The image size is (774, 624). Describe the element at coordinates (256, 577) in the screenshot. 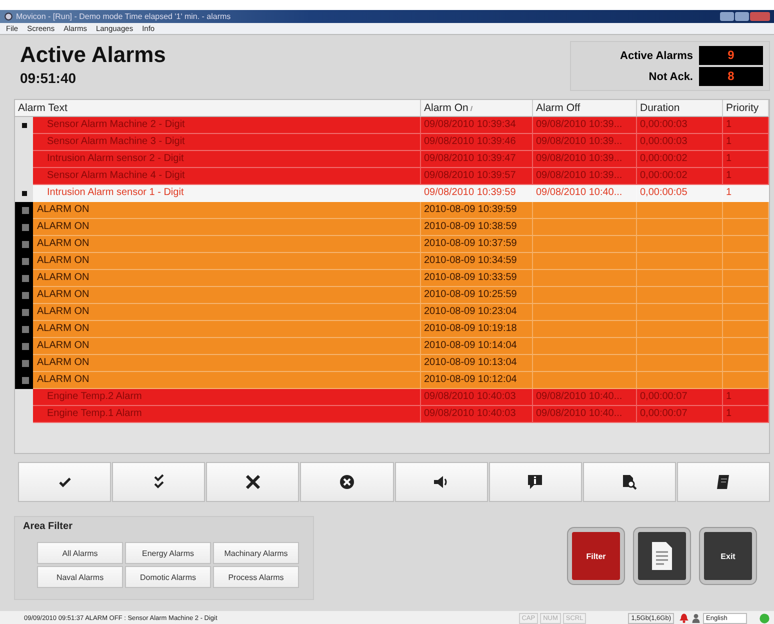

I see `area-button: Process Alarms` at that location.